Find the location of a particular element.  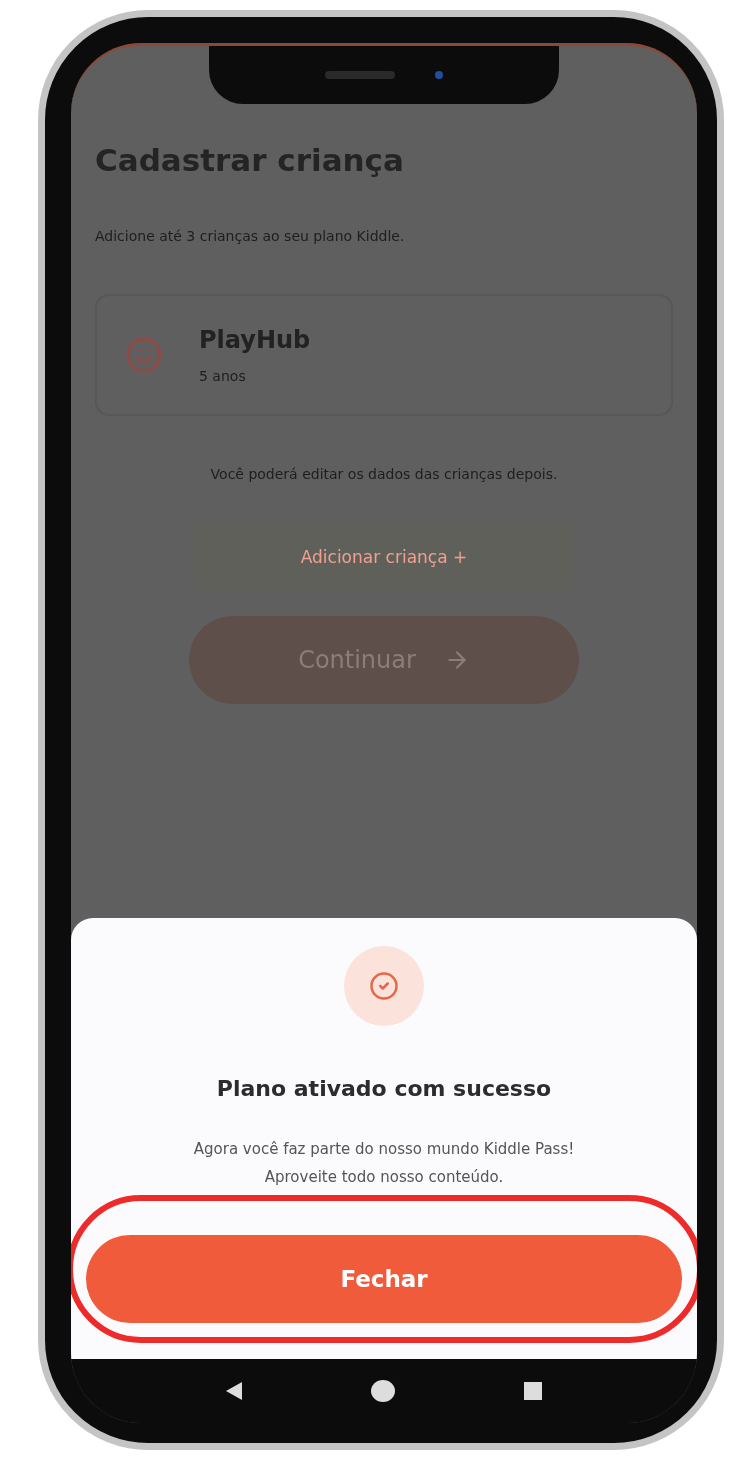

dialog-title: Plano ativado com sucesso is located at coordinates (384, 1088).